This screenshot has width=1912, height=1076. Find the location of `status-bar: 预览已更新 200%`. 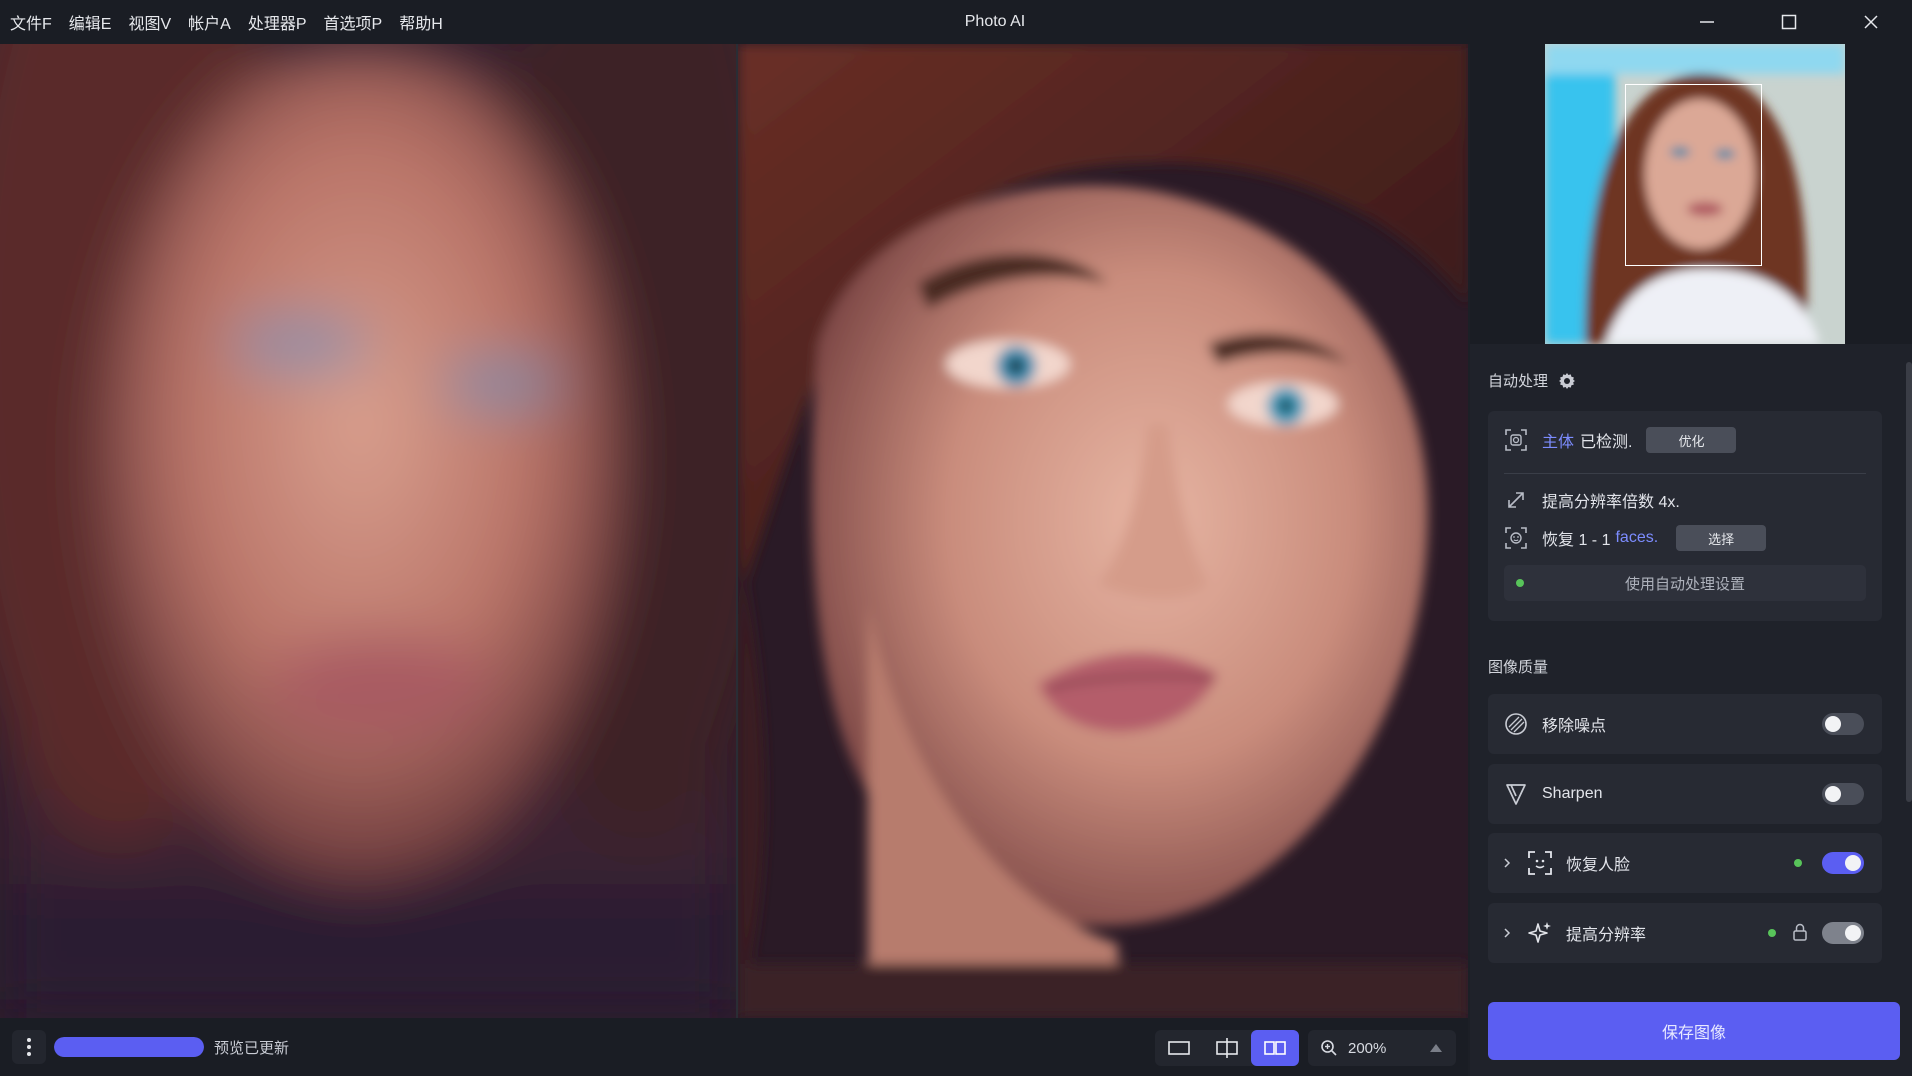

status-bar: 预览已更新 200% is located at coordinates (734, 1047).